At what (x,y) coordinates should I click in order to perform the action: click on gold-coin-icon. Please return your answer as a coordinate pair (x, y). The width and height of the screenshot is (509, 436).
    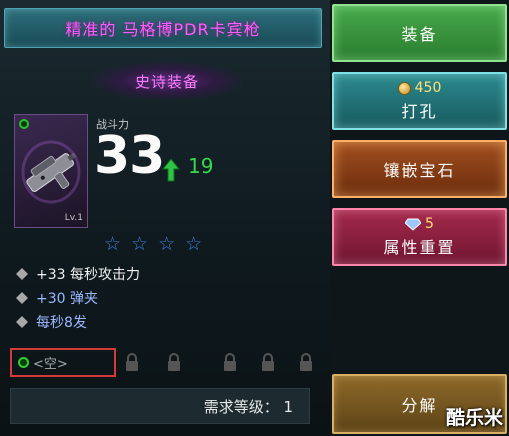
    Looking at the image, I should click on (404, 88).